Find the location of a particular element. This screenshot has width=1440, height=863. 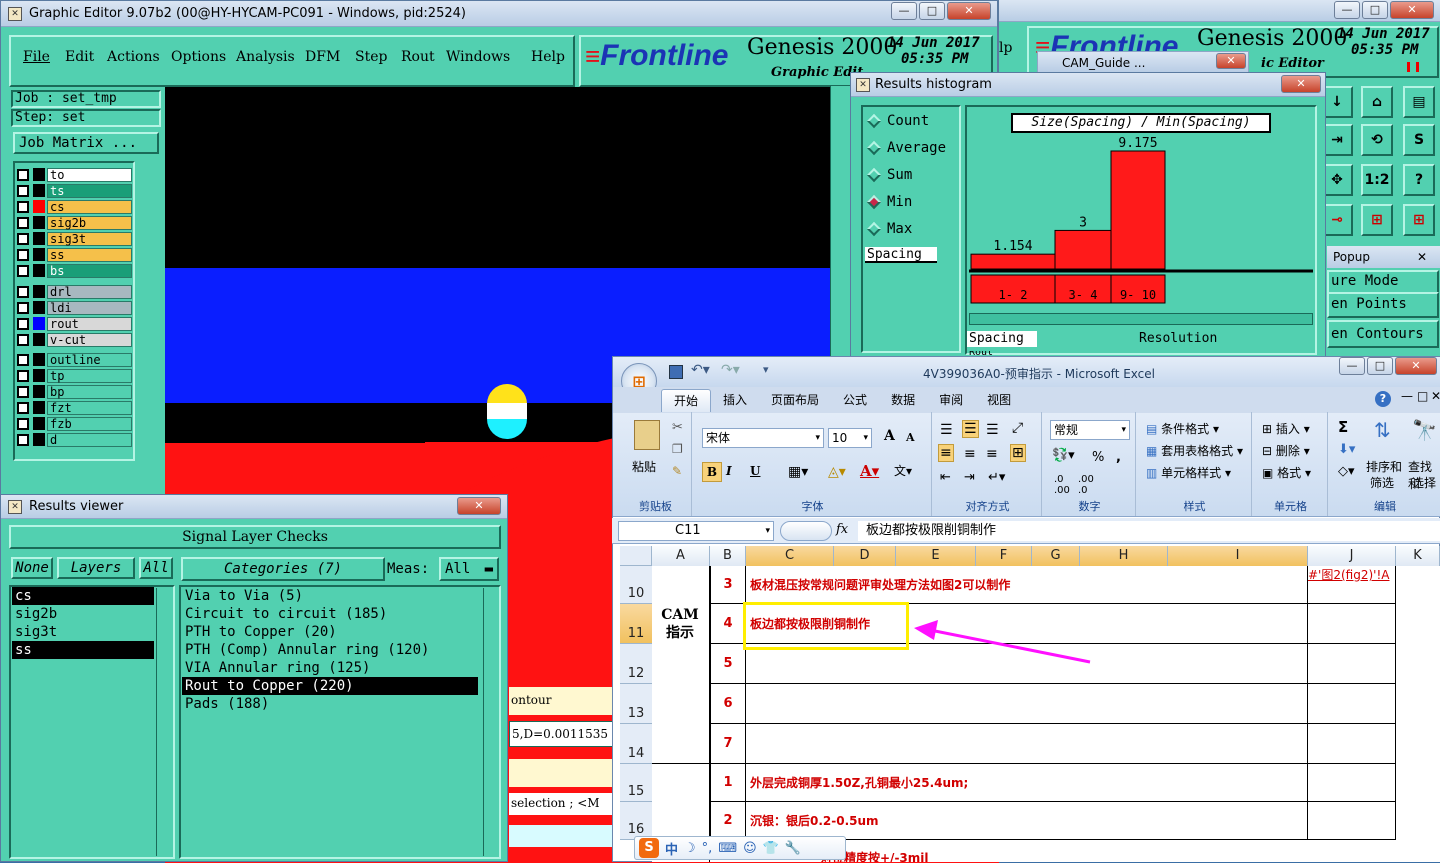

phonetic-icon: 文▾ is located at coordinates (903, 470).